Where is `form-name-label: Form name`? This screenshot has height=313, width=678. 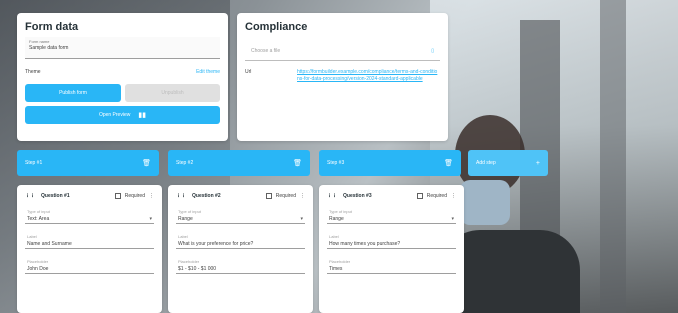 form-name-label: Form name is located at coordinates (39, 41).